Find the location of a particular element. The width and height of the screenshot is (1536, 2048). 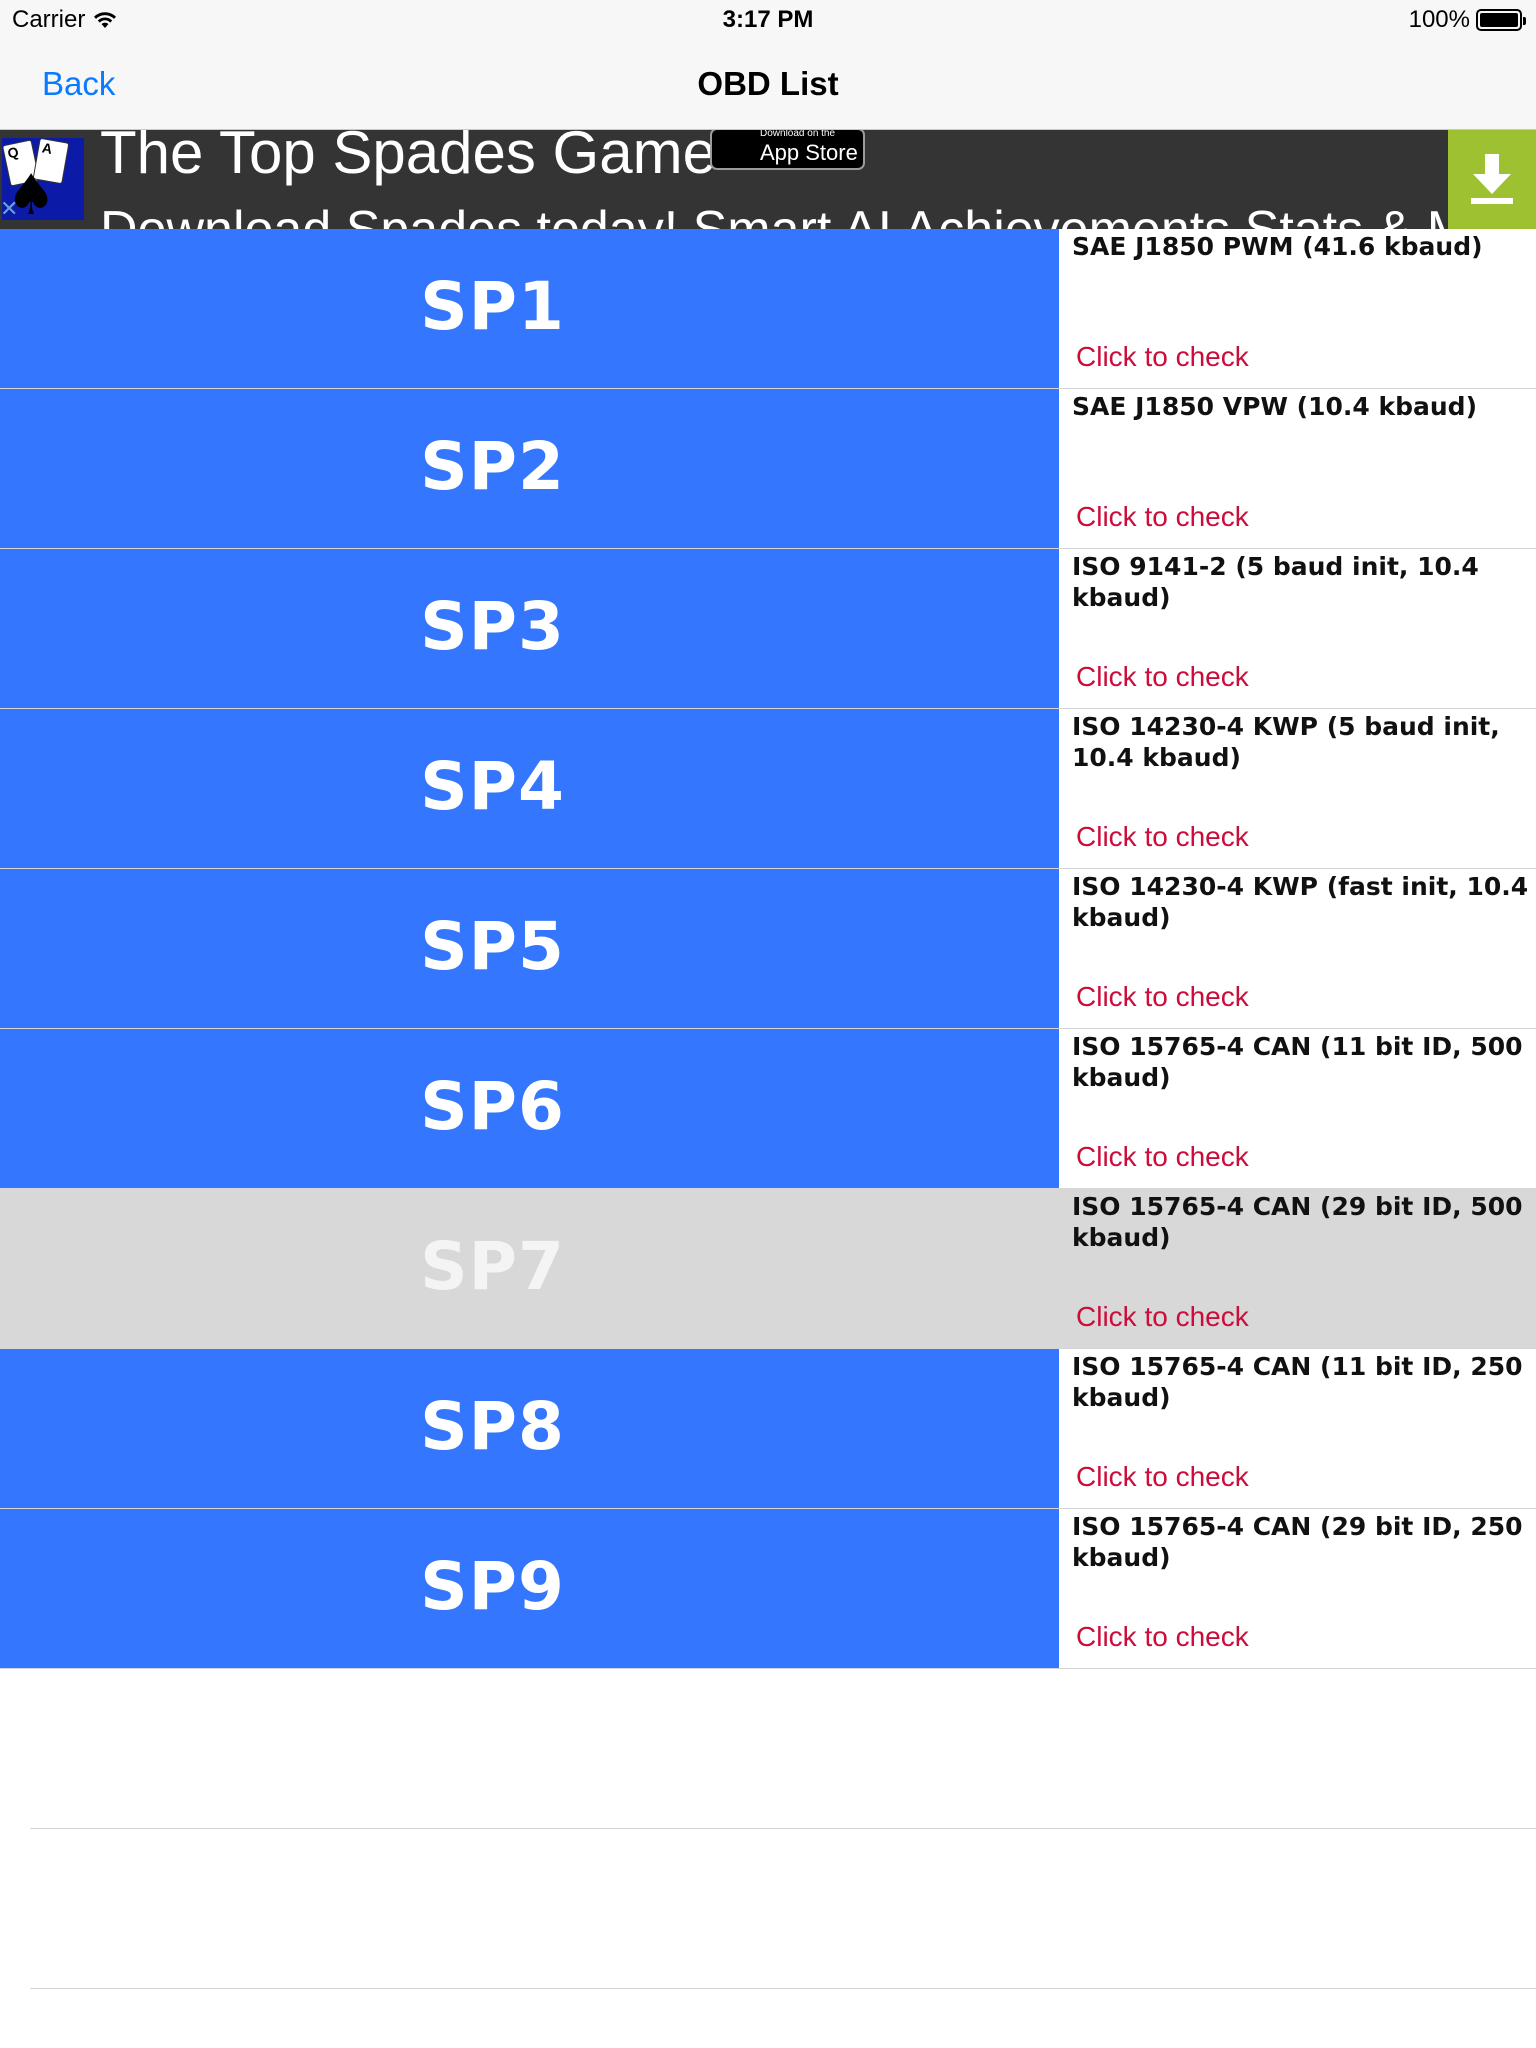

protocol-code: SP3 is located at coordinates (492, 626).